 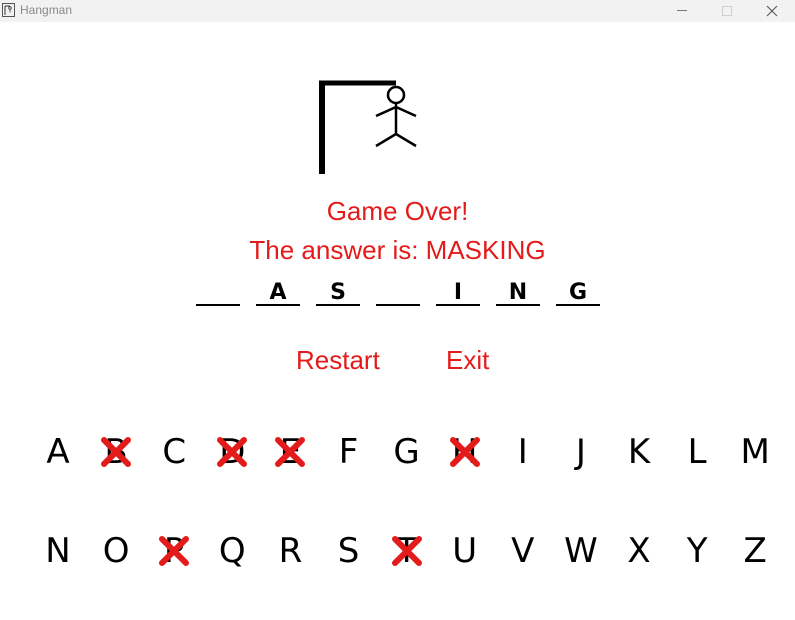 I want to click on letter-key-n: N, so click(x=58, y=551).